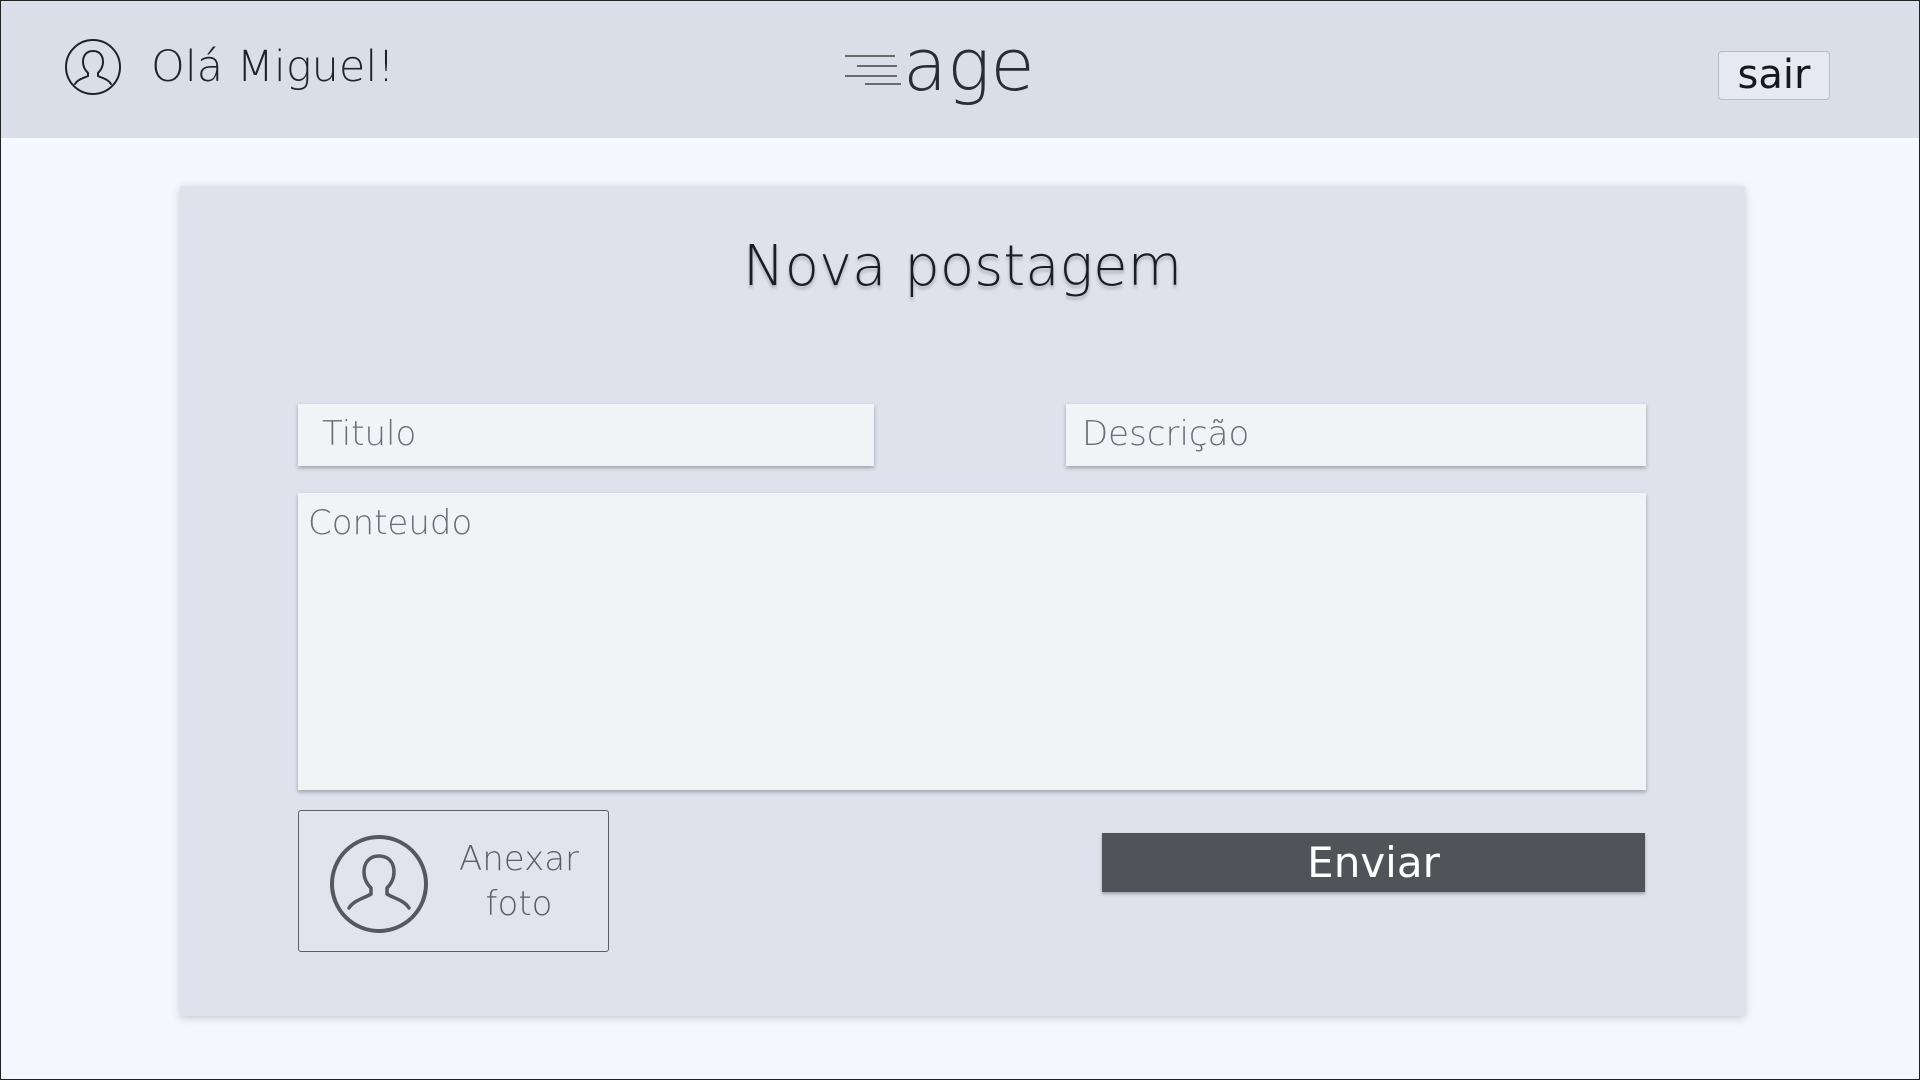 The image size is (1920, 1080). I want to click on user-icon, so click(93, 67).